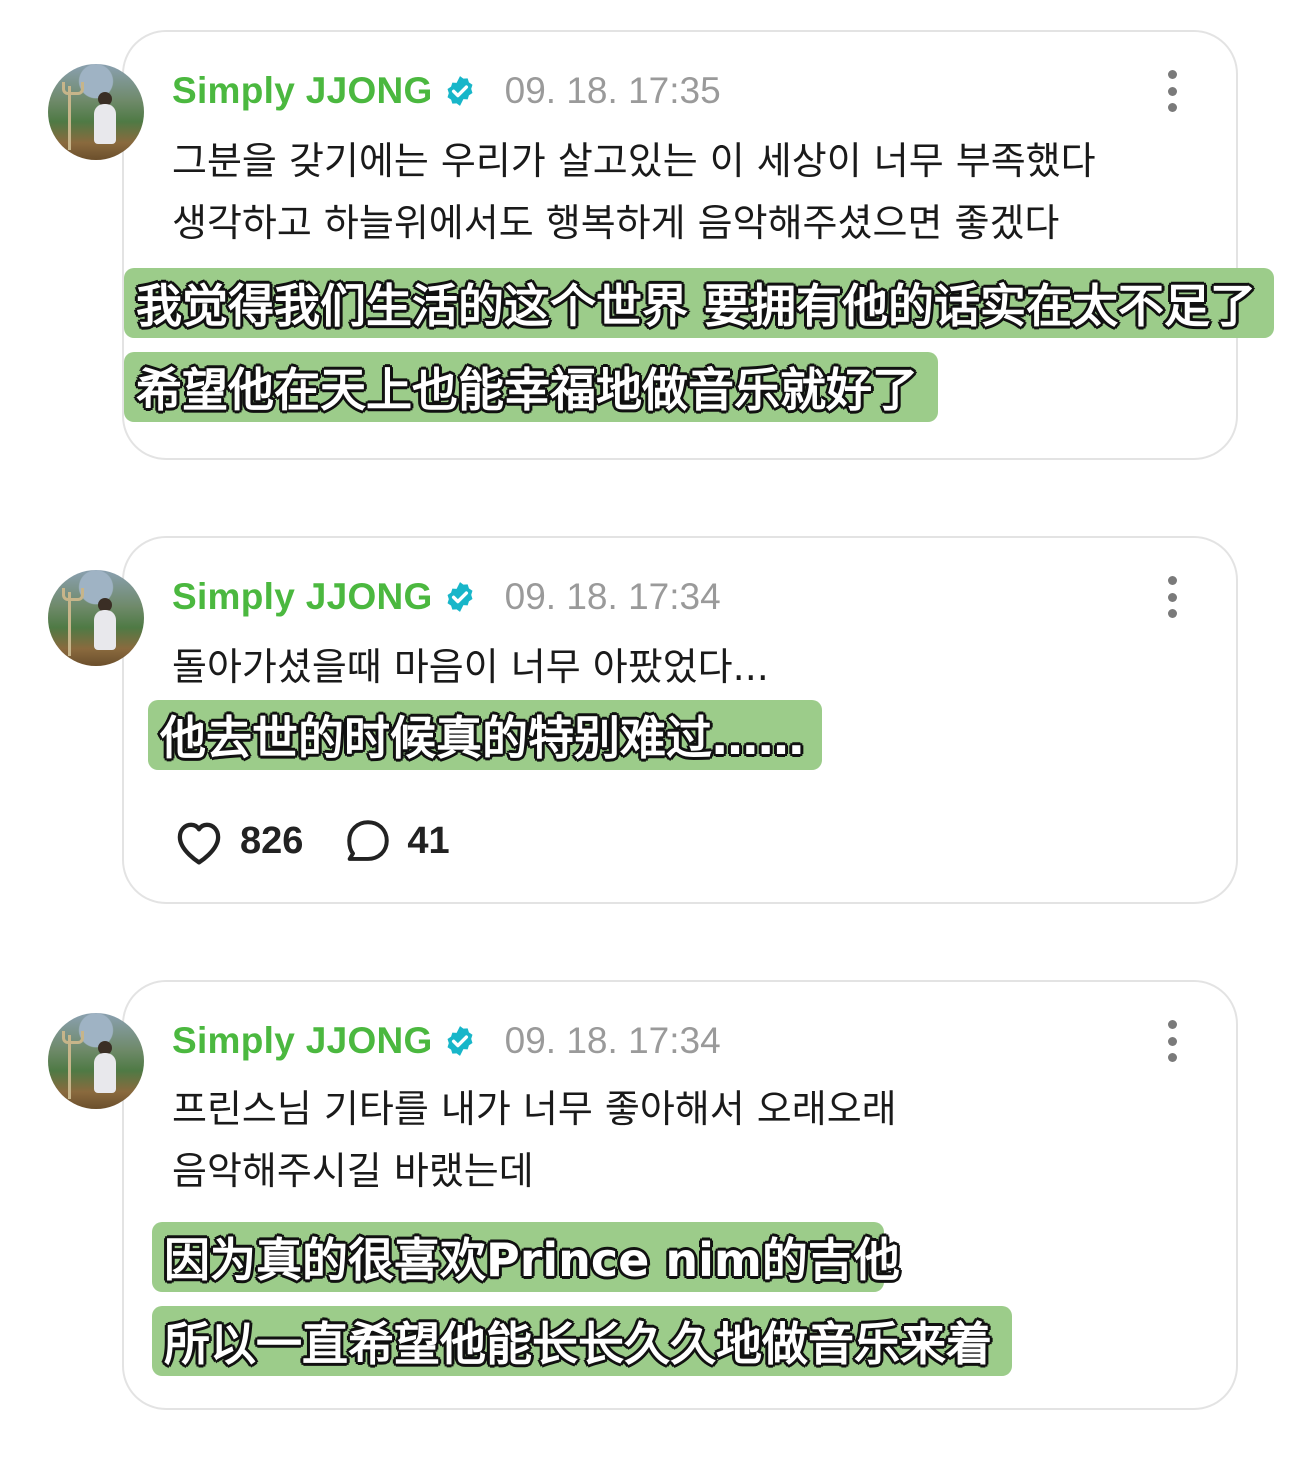  Describe the element at coordinates (534, 1109) in the screenshot. I see `post-text-line: 프린스님 기타를 내가 너무 좋아해서 오래오래` at that location.